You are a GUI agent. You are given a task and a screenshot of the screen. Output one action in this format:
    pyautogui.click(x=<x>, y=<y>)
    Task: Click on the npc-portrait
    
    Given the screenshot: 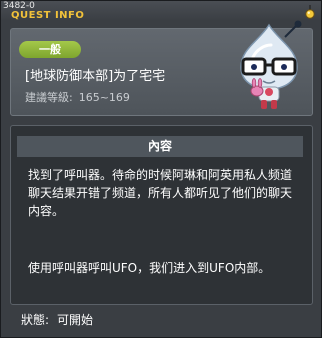 What is the action you would take?
    pyautogui.click(x=269, y=65)
    